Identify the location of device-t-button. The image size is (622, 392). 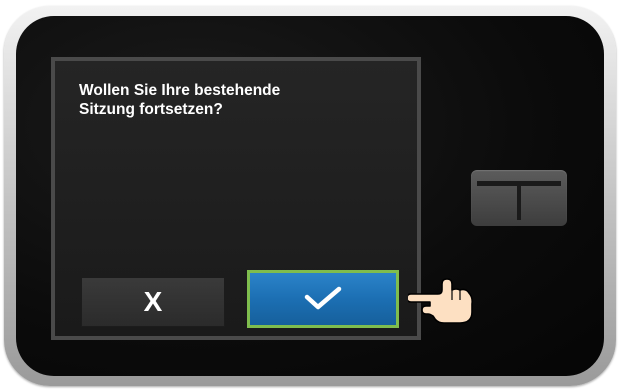
(519, 198).